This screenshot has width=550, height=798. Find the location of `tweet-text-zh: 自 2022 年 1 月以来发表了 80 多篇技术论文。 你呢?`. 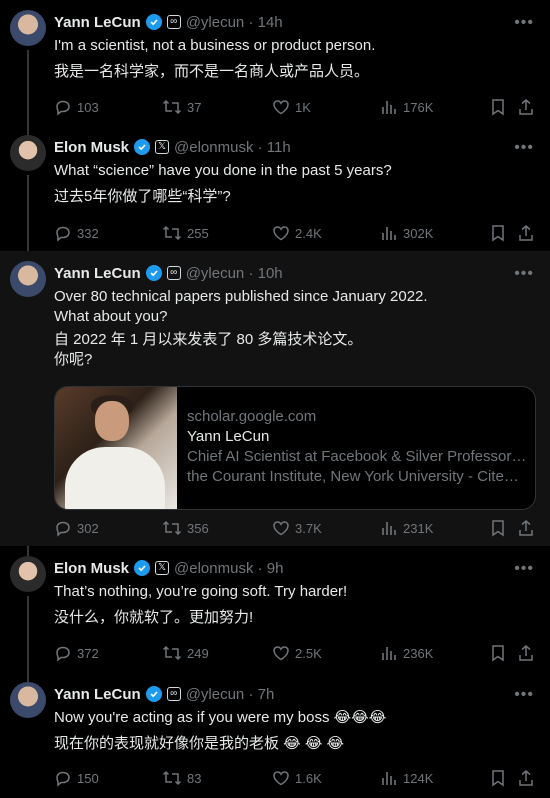

tweet-text-zh: 自 2022 年 1 月以来发表了 80 多篇技术论文。 你呢? is located at coordinates (208, 349).